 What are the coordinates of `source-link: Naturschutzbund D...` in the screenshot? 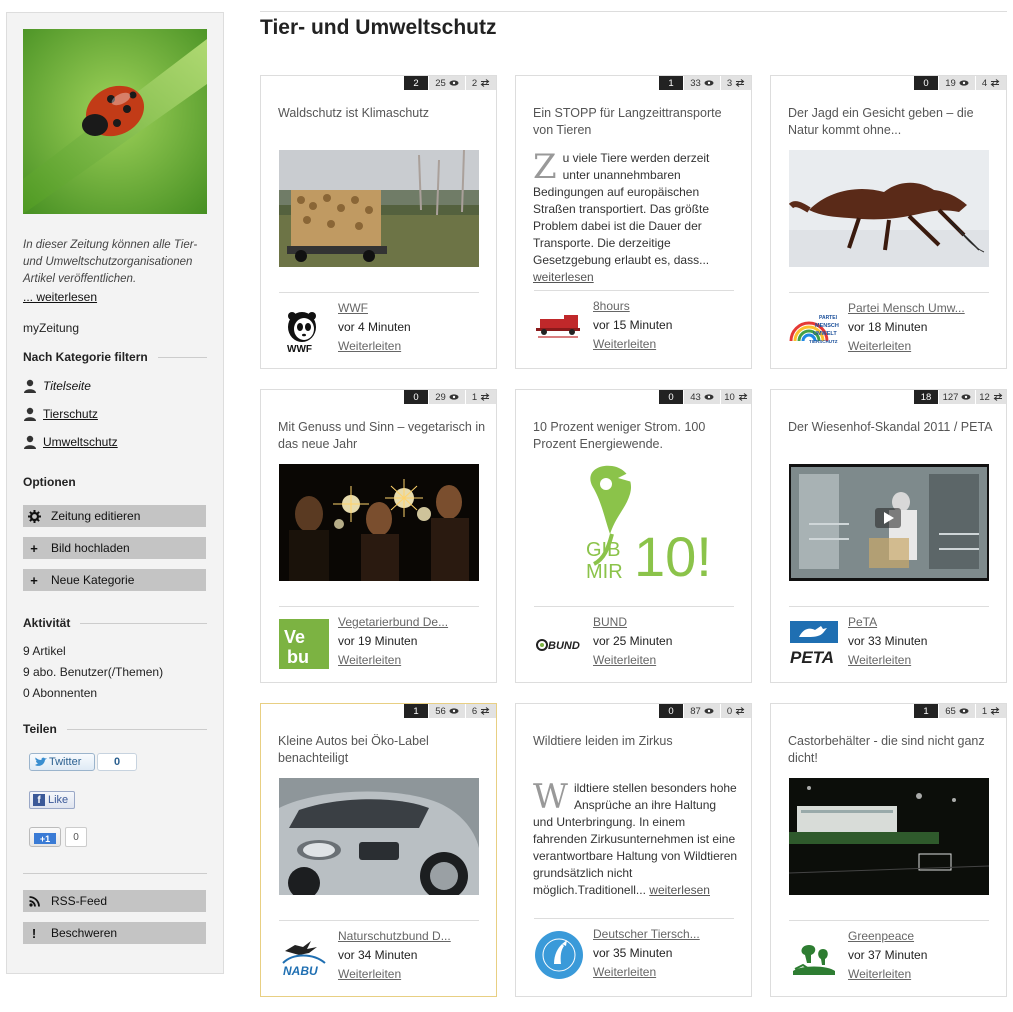 It's located at (394, 936).